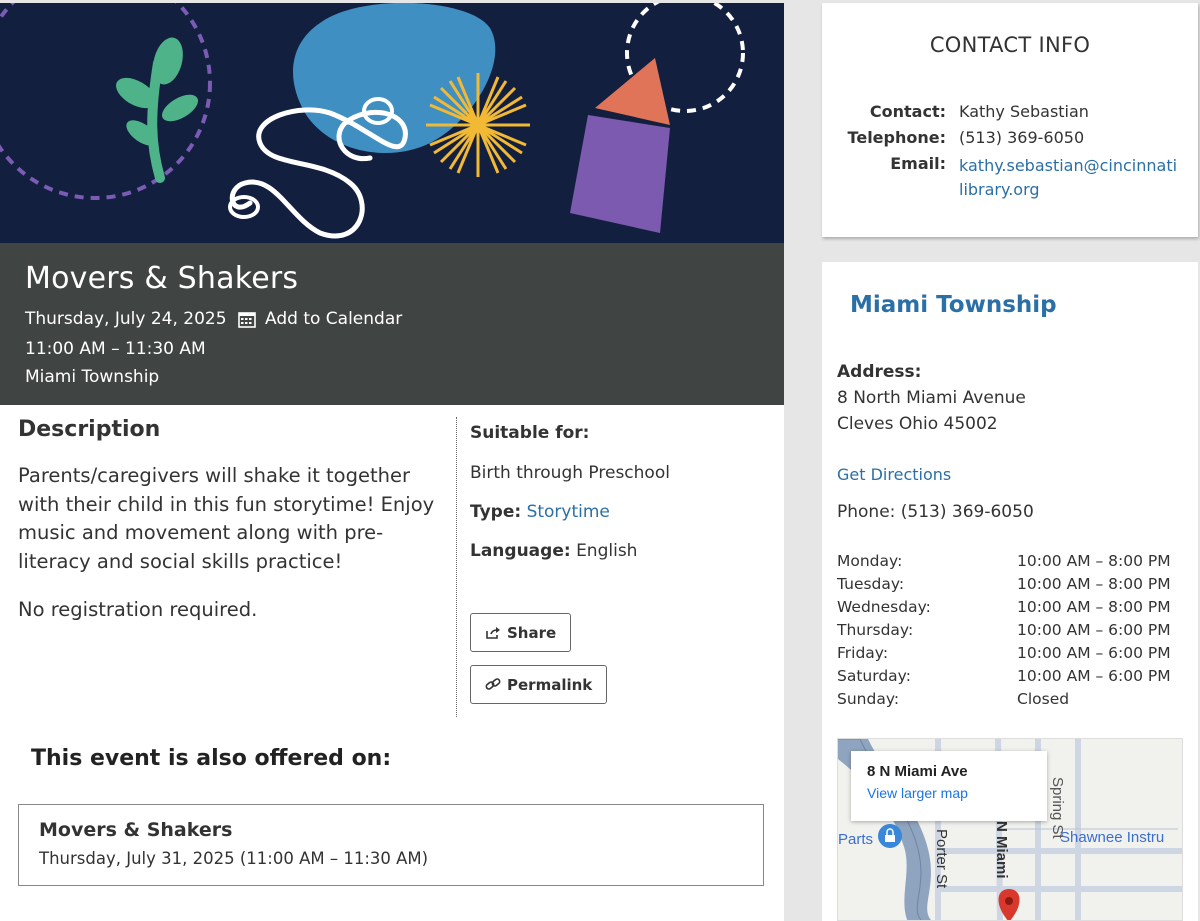  Describe the element at coordinates (875, 630) in the screenshot. I see `hours-day: Thursday:` at that location.